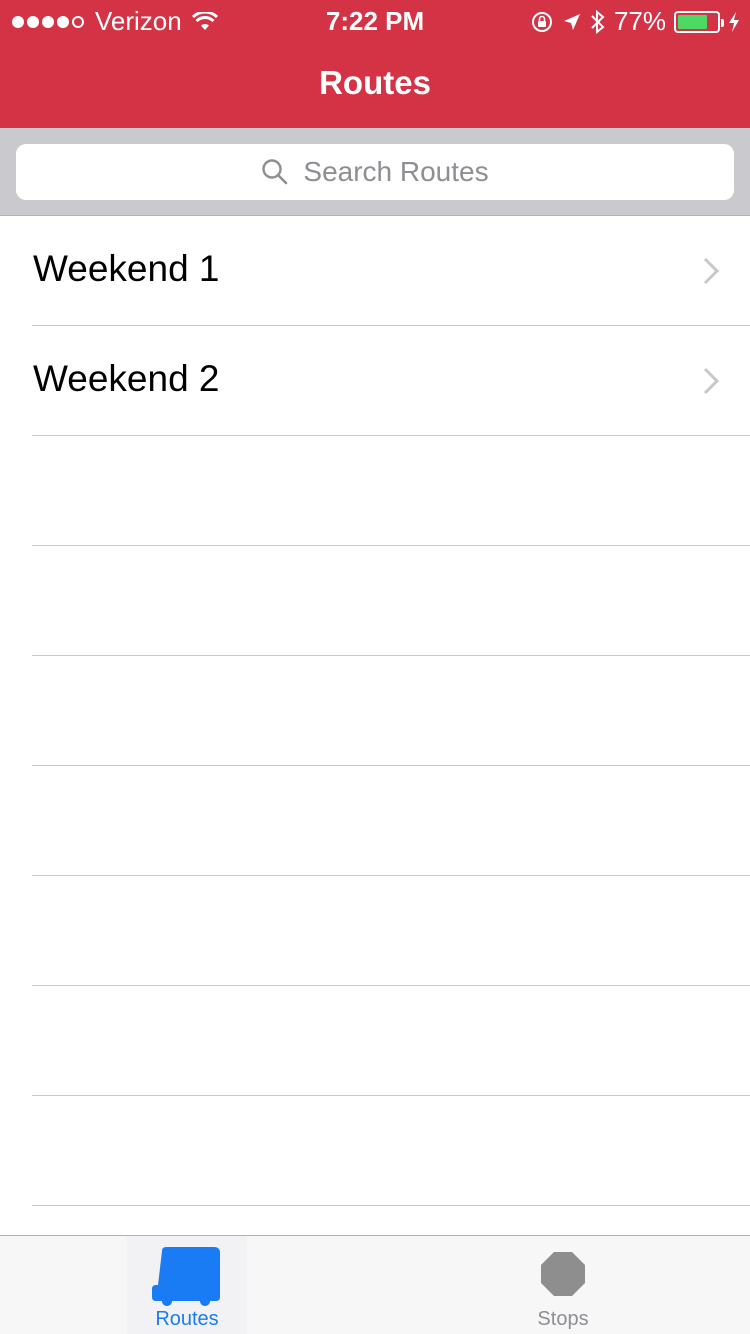 This screenshot has width=750, height=1334. What do you see at coordinates (734, 21) in the screenshot?
I see `charging-bolt-icon` at bounding box center [734, 21].